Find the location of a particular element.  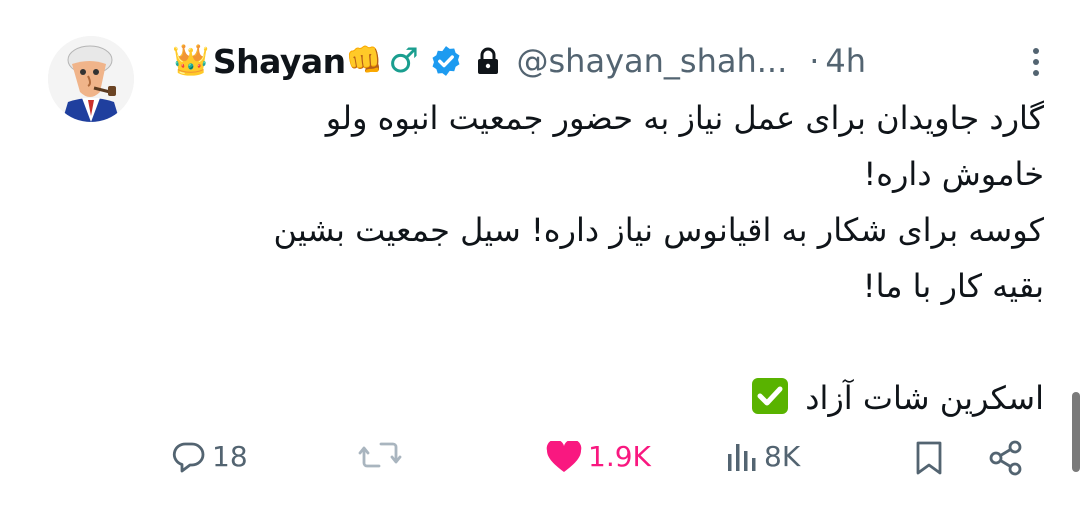

repost-button is located at coordinates (383, 455).